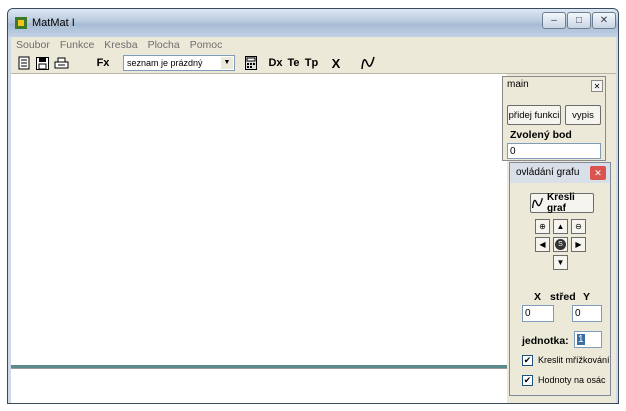 The height and width of the screenshot is (411, 626). What do you see at coordinates (538, 297) in the screenshot?
I see `x-label: X` at bounding box center [538, 297].